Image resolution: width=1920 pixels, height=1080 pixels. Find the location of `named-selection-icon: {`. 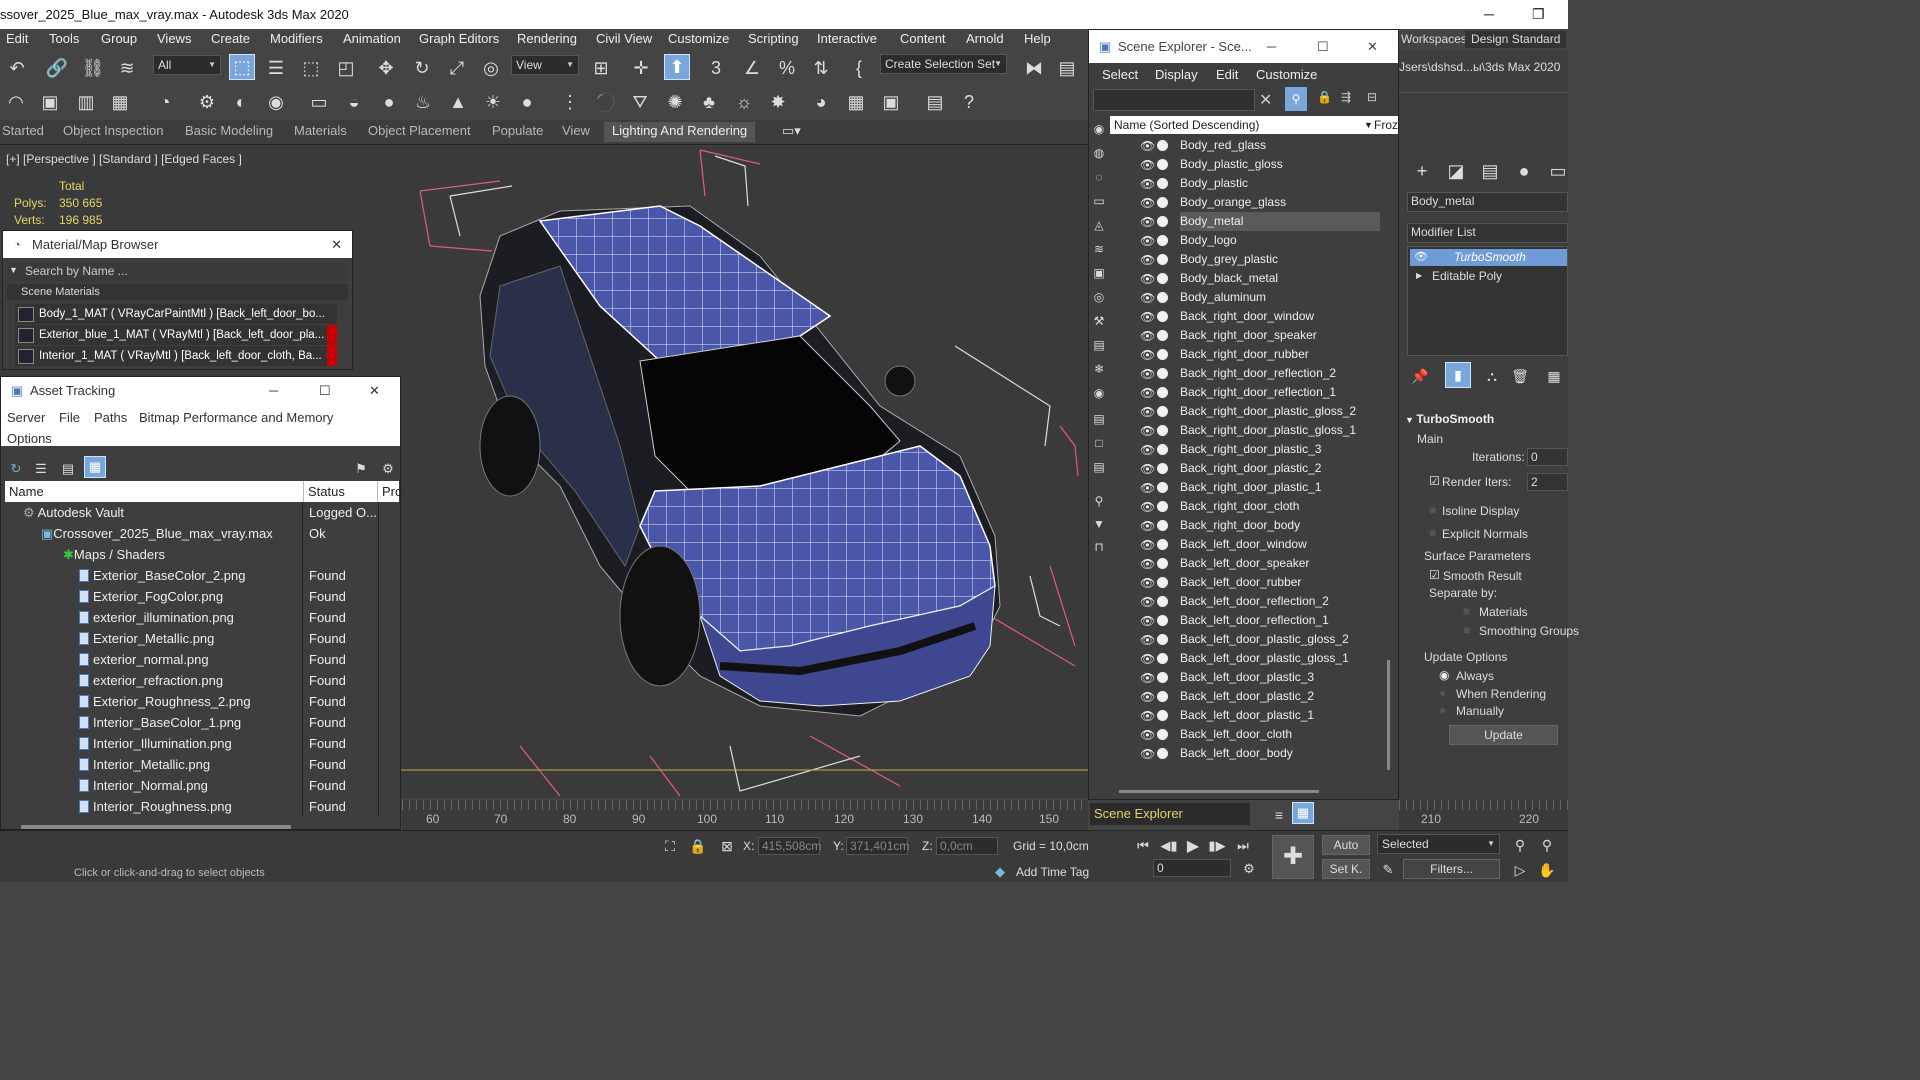

named-selection-icon: { is located at coordinates (859, 68).